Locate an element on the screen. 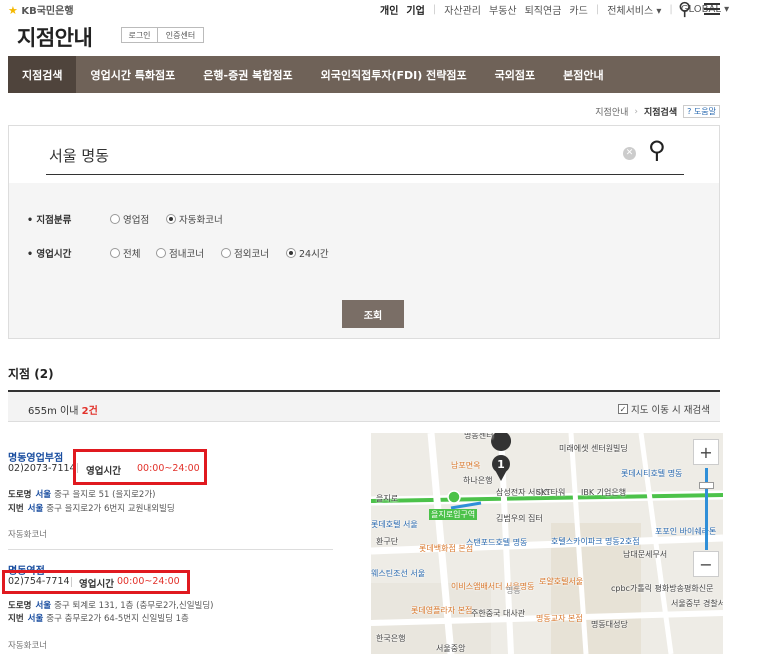 This screenshot has width=773, height=654. map-label: 서울중부 경찰서 is located at coordinates (697, 603).